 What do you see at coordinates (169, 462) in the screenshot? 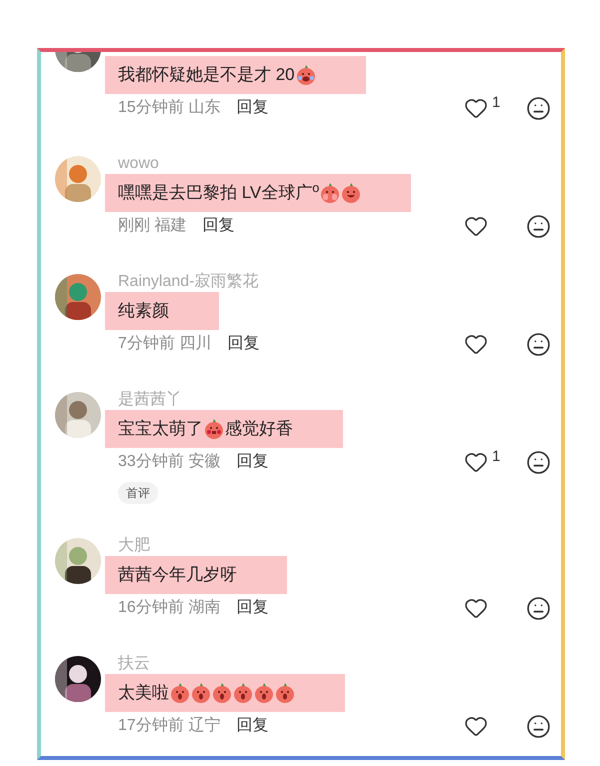
I see `comment-meta: 33分钟前 安徽` at bounding box center [169, 462].